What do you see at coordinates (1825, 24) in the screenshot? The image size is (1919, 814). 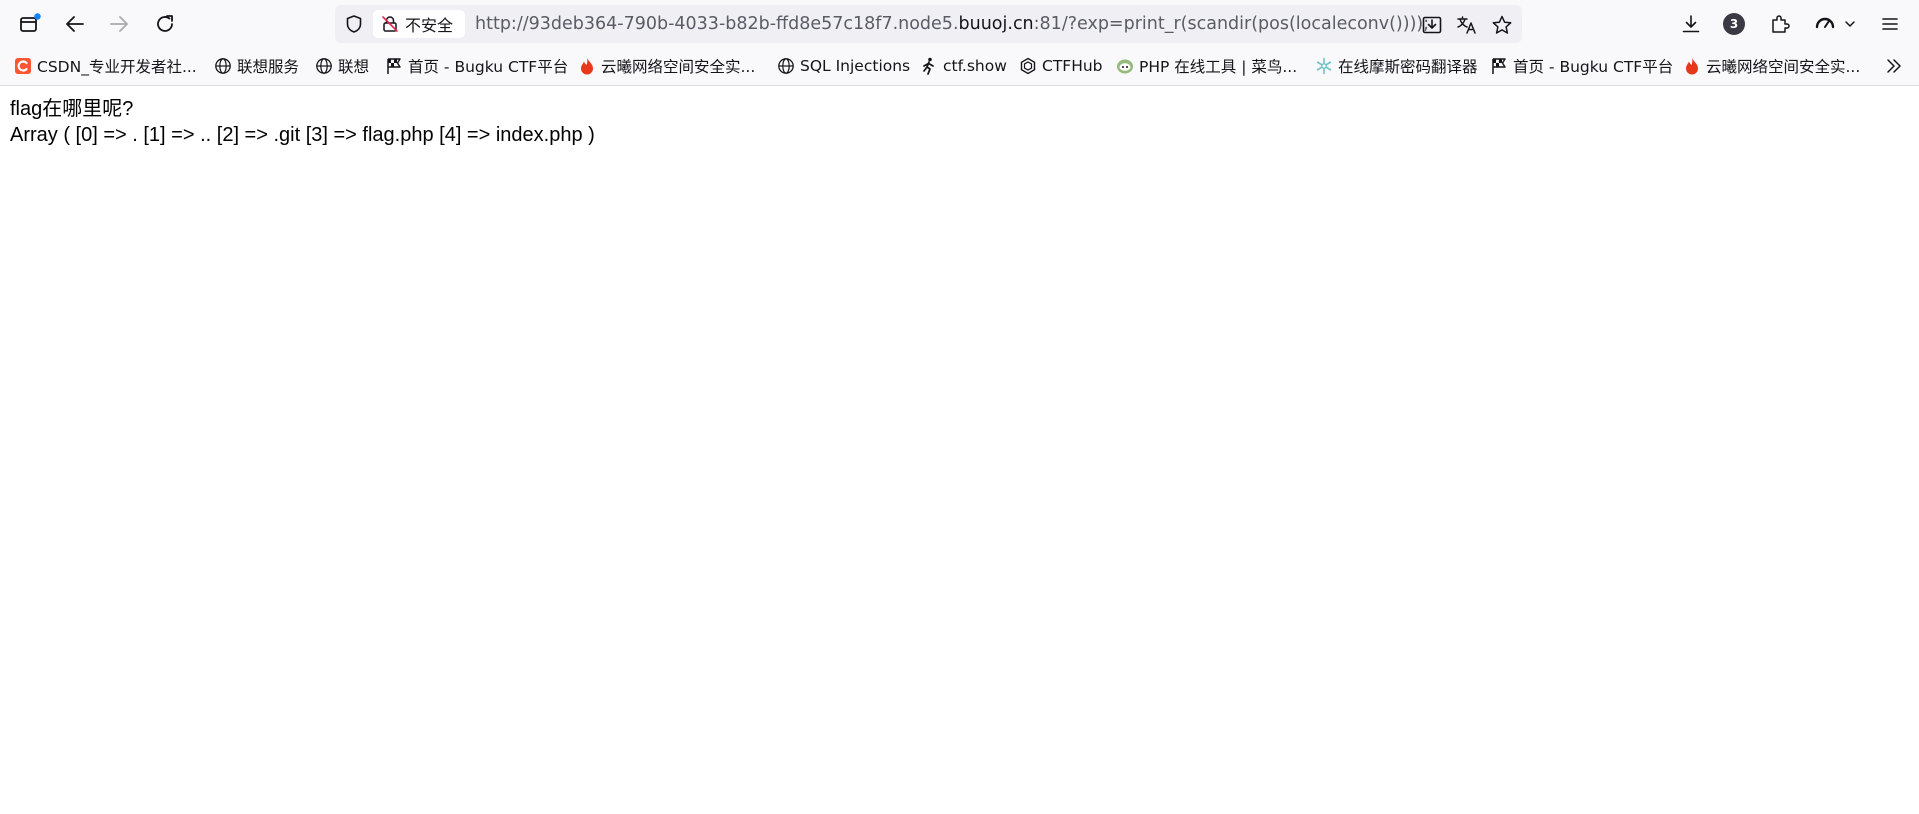 I see `profile-icon` at bounding box center [1825, 24].